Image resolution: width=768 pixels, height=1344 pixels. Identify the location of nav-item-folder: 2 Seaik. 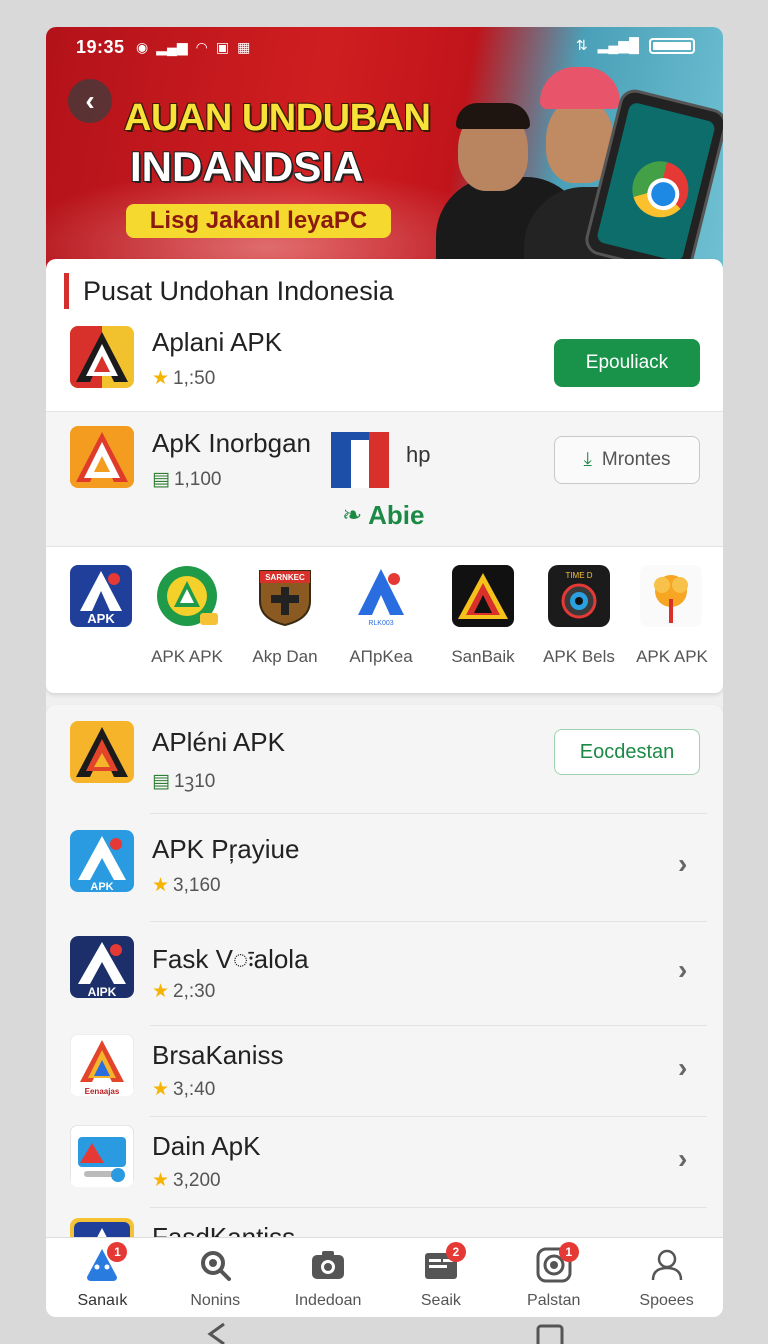
(440, 1277).